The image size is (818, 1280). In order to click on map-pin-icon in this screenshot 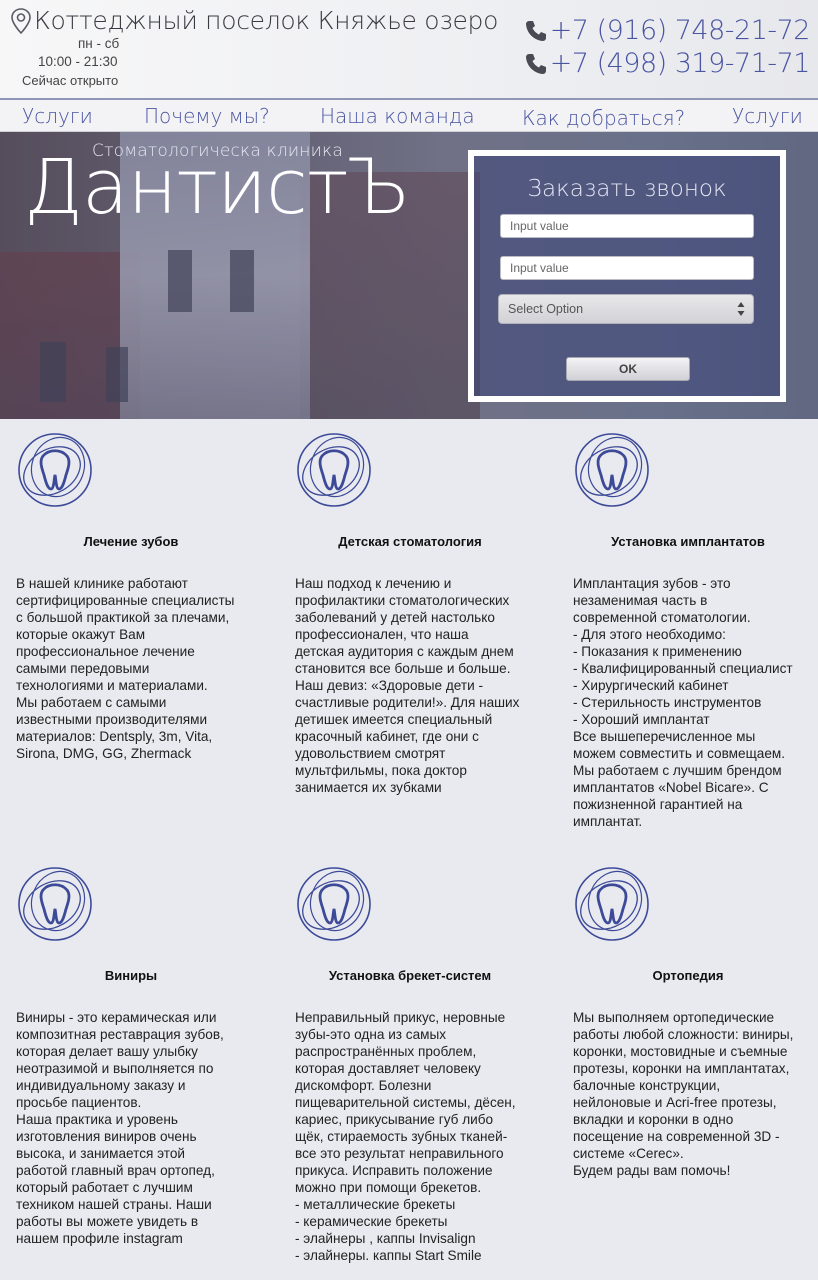, I will do `click(21, 20)`.